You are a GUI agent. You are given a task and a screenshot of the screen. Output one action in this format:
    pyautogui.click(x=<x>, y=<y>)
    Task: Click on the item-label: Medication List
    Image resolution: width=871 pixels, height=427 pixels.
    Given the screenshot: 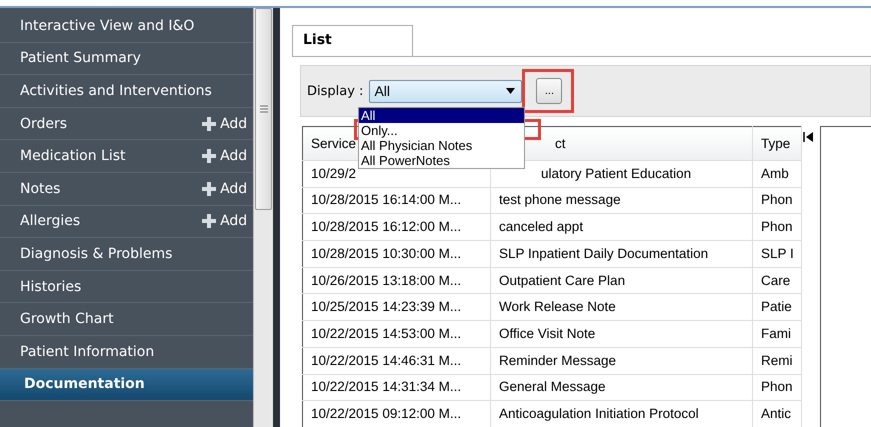 What is the action you would take?
    pyautogui.click(x=73, y=156)
    